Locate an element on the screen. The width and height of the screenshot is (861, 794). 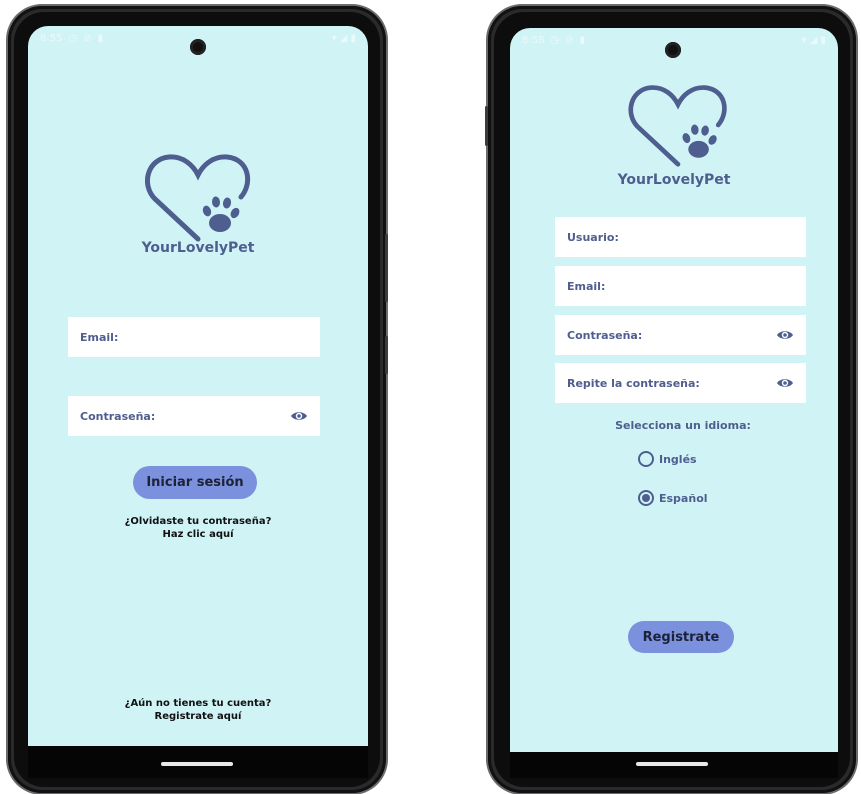
username-label: Usuario: is located at coordinates (593, 237).